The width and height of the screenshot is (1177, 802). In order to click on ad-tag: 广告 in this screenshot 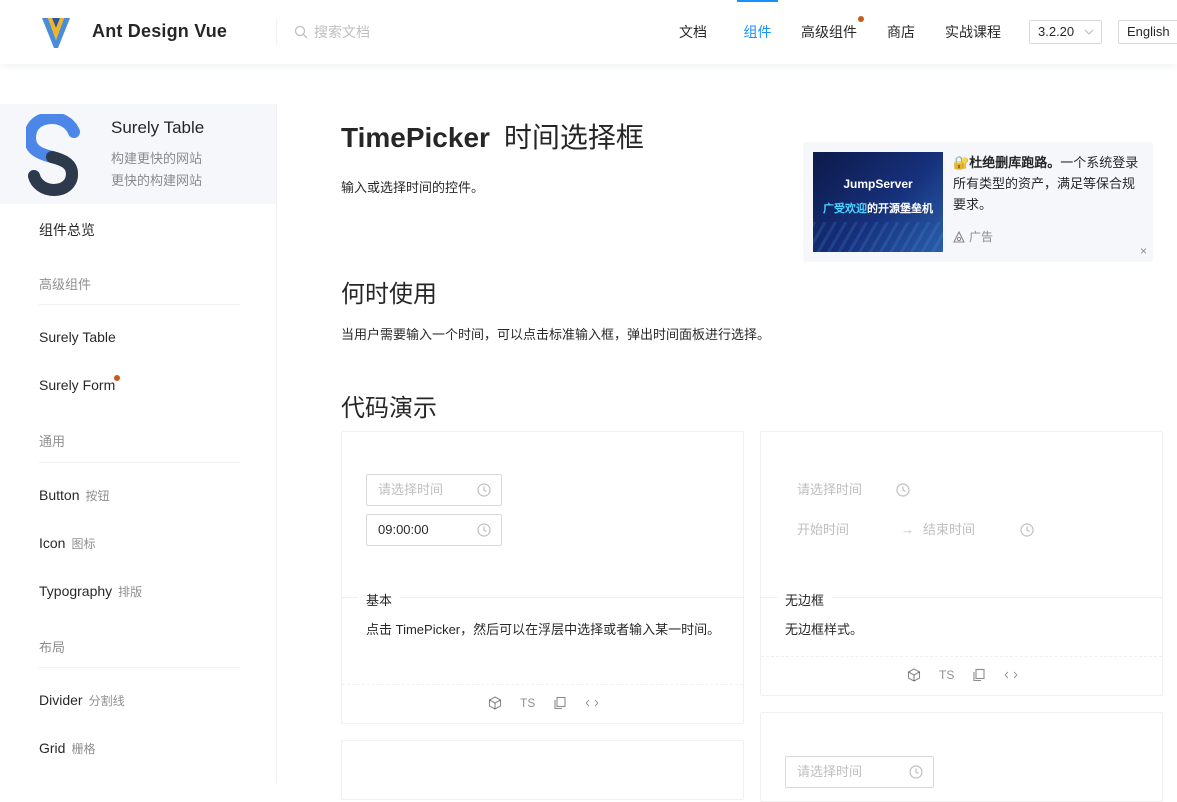, I will do `click(973, 236)`.